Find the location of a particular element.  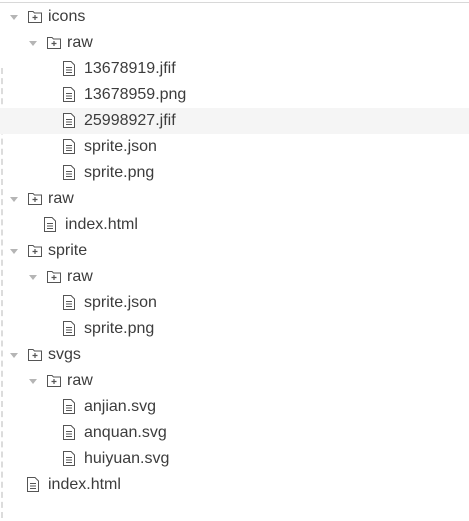

folder-item: icons is located at coordinates (234, 17).